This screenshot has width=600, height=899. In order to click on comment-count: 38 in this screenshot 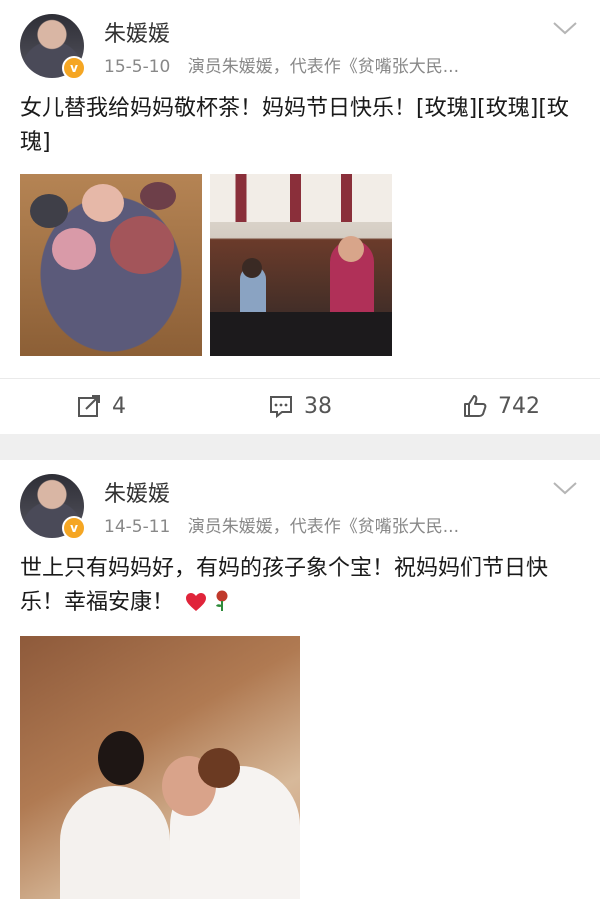, I will do `click(318, 406)`.